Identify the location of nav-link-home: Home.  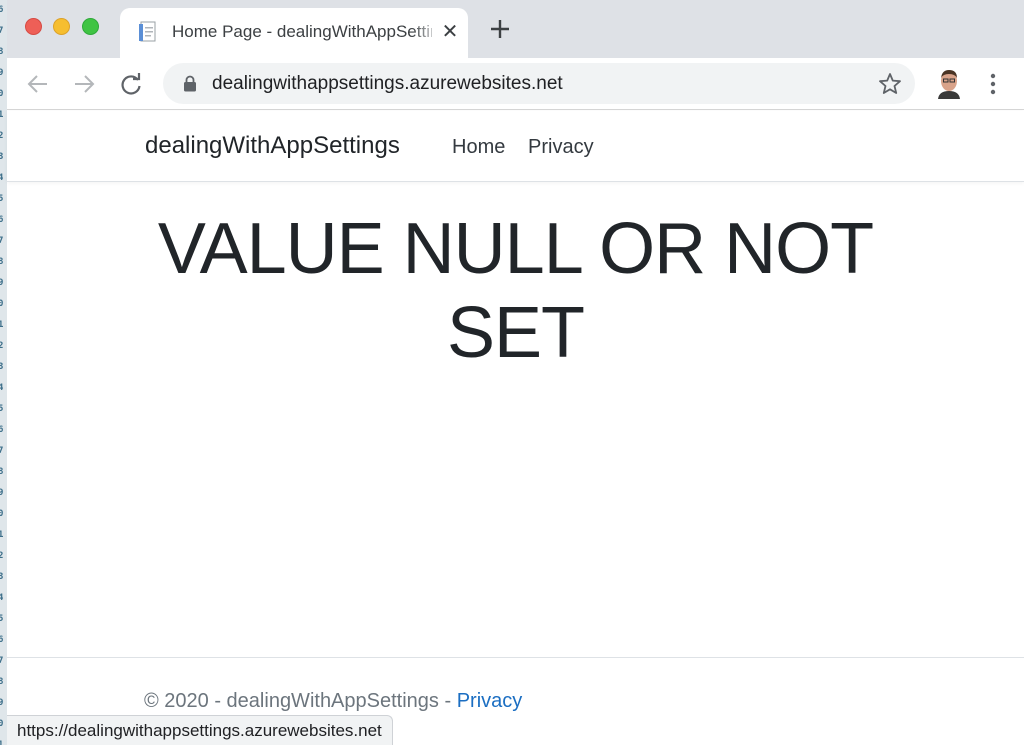
(478, 147).